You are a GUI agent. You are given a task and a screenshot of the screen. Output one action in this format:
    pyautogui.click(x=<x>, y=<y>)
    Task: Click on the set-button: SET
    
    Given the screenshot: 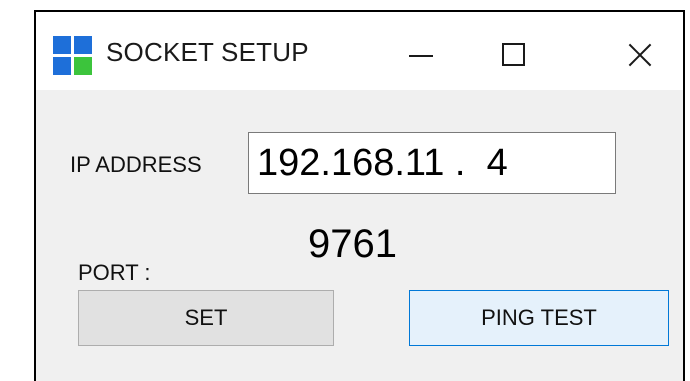 What is the action you would take?
    pyautogui.click(x=206, y=318)
    